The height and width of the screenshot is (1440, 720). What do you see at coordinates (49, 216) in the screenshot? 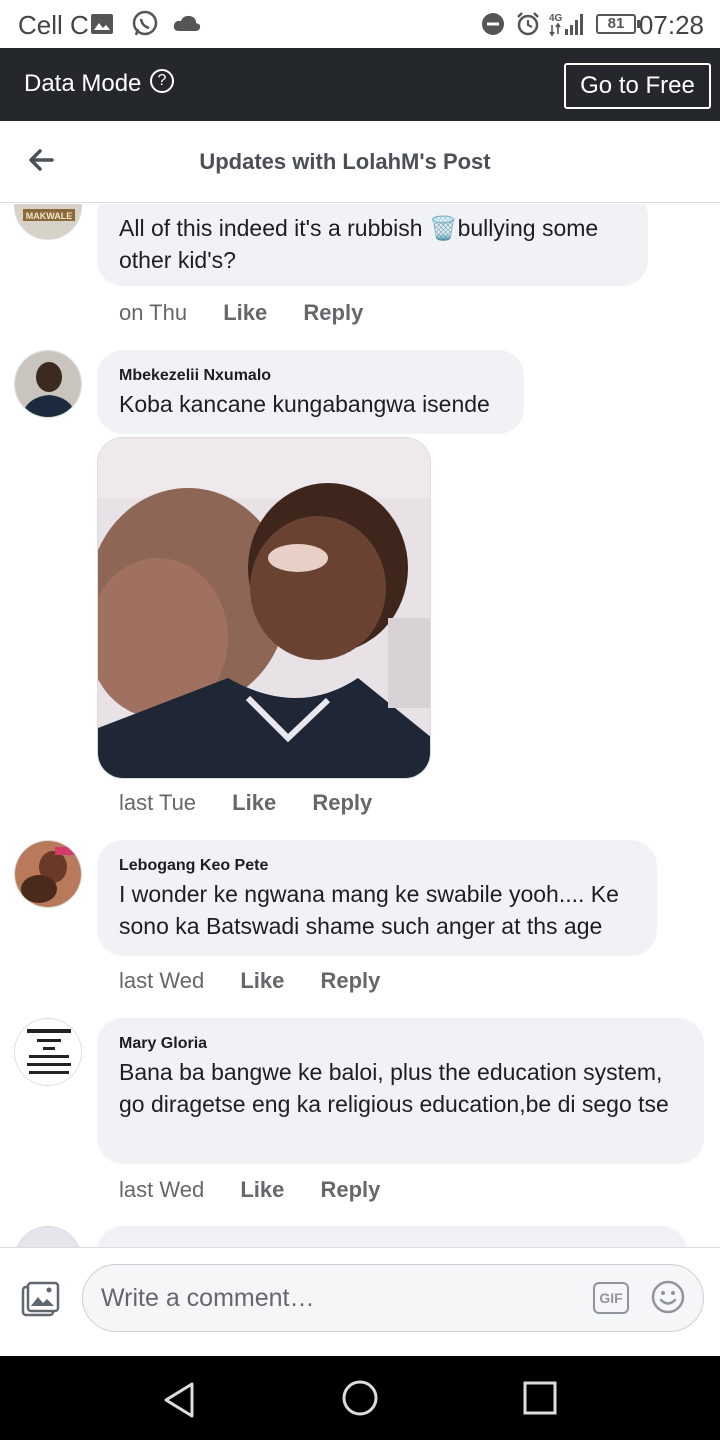
I see `avatar-badge-text: MAKWALE` at bounding box center [49, 216].